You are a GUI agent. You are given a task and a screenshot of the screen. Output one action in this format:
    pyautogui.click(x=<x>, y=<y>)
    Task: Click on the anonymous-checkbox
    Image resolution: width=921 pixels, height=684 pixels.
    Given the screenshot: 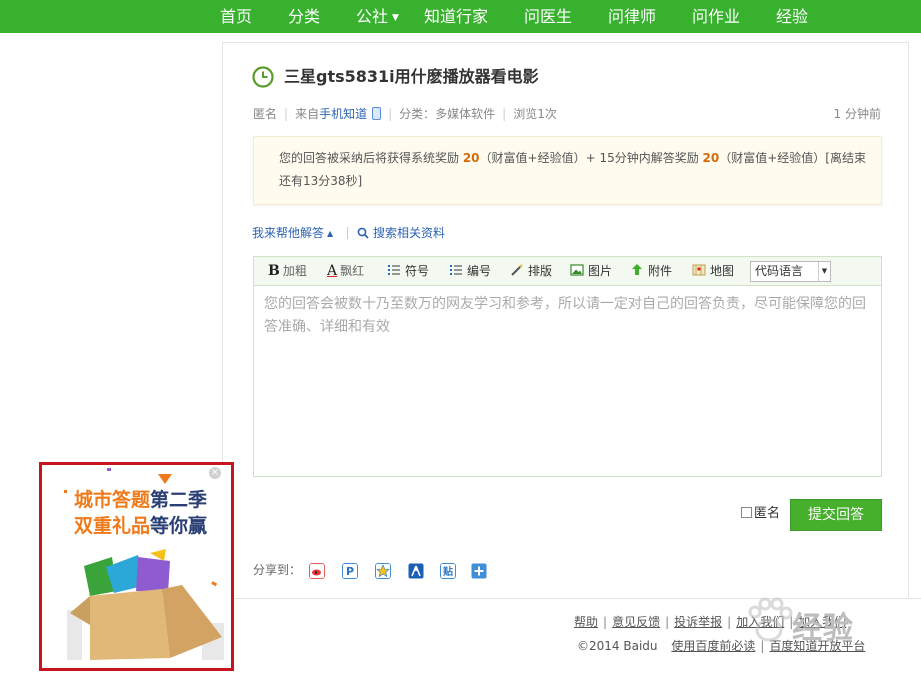 What is the action you would take?
    pyautogui.click(x=746, y=512)
    